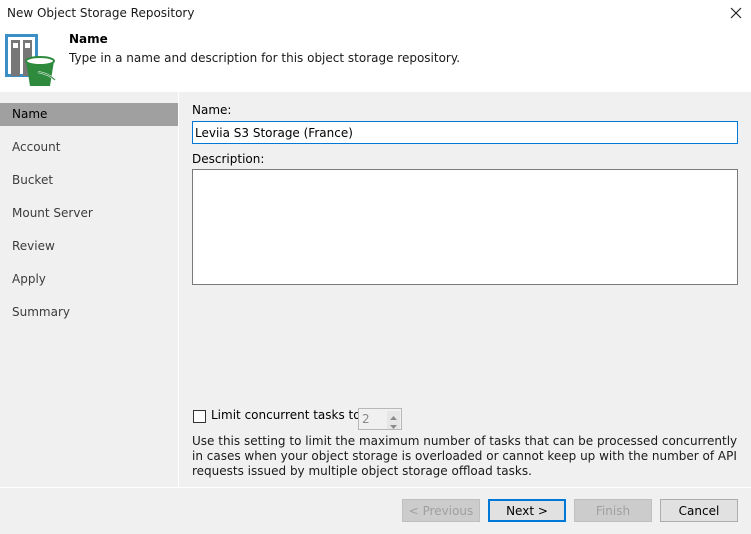  Describe the element at coordinates (101, 13) in the screenshot. I see `window-title: New Object Storage Repository` at that location.